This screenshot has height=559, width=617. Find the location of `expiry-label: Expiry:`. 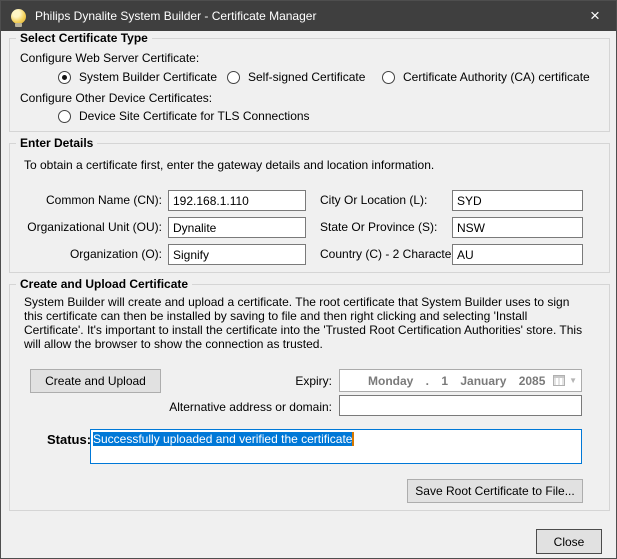

expiry-label: Expiry: is located at coordinates (313, 381).